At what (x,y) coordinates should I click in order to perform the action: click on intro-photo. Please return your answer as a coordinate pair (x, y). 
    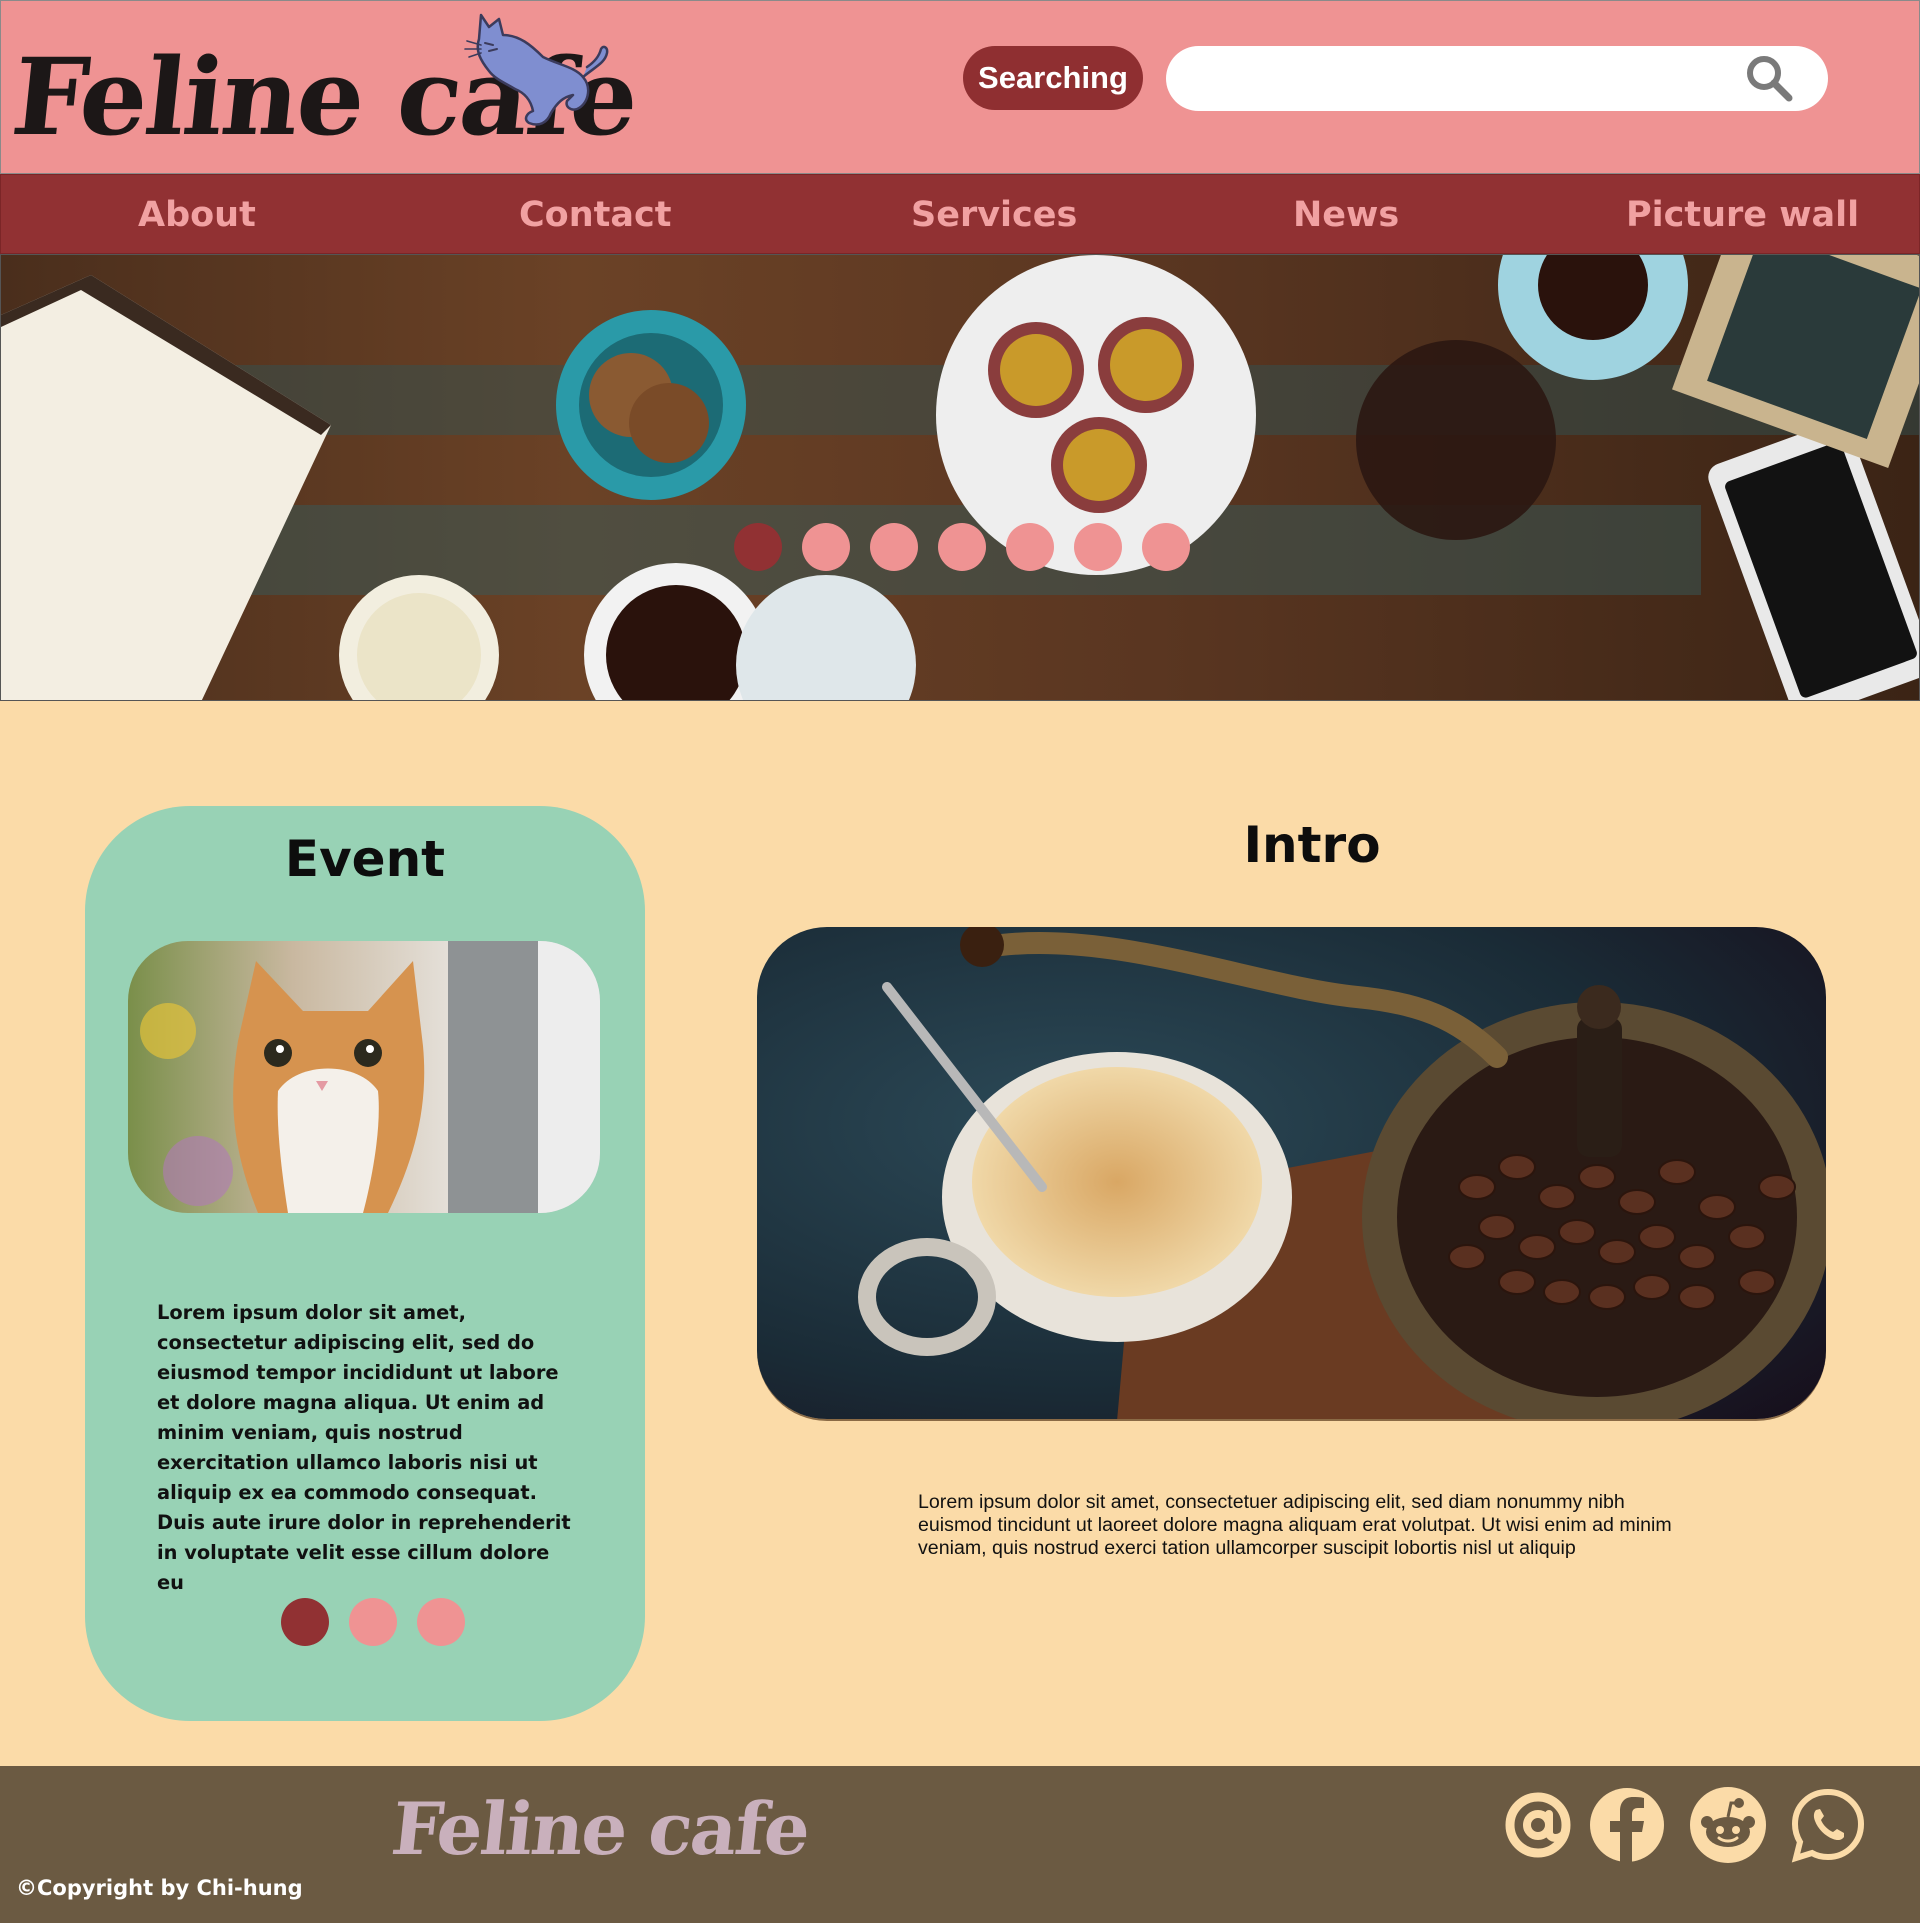
    Looking at the image, I should click on (1291, 1174).